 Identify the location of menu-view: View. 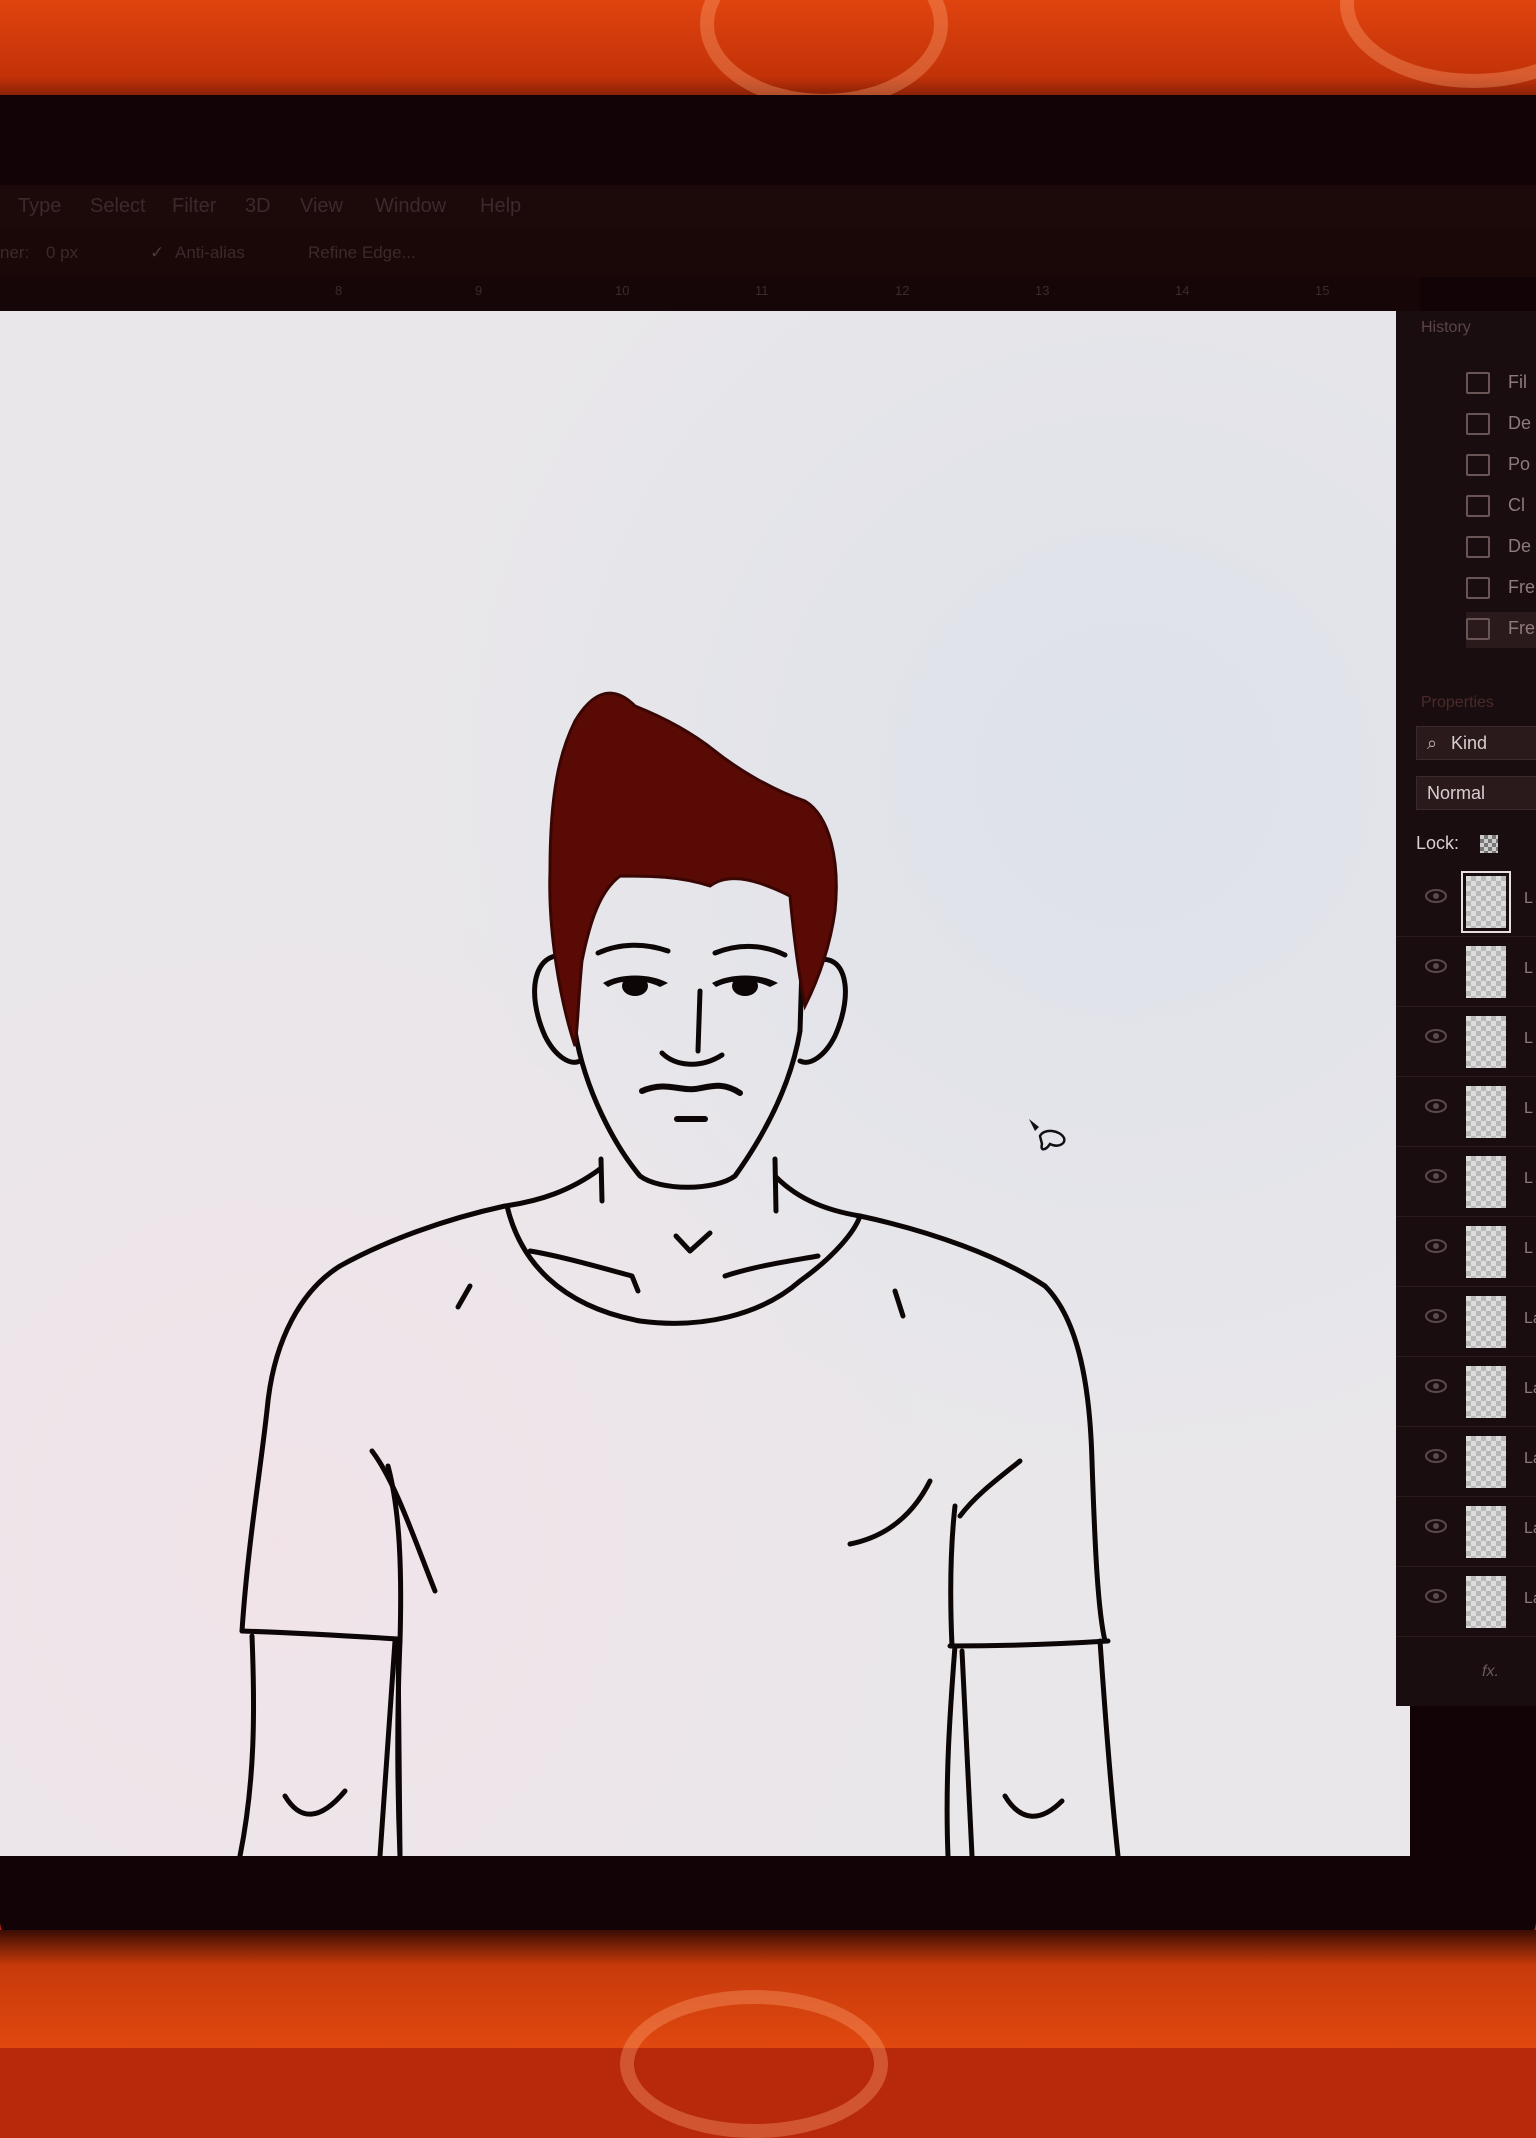
(321, 206).